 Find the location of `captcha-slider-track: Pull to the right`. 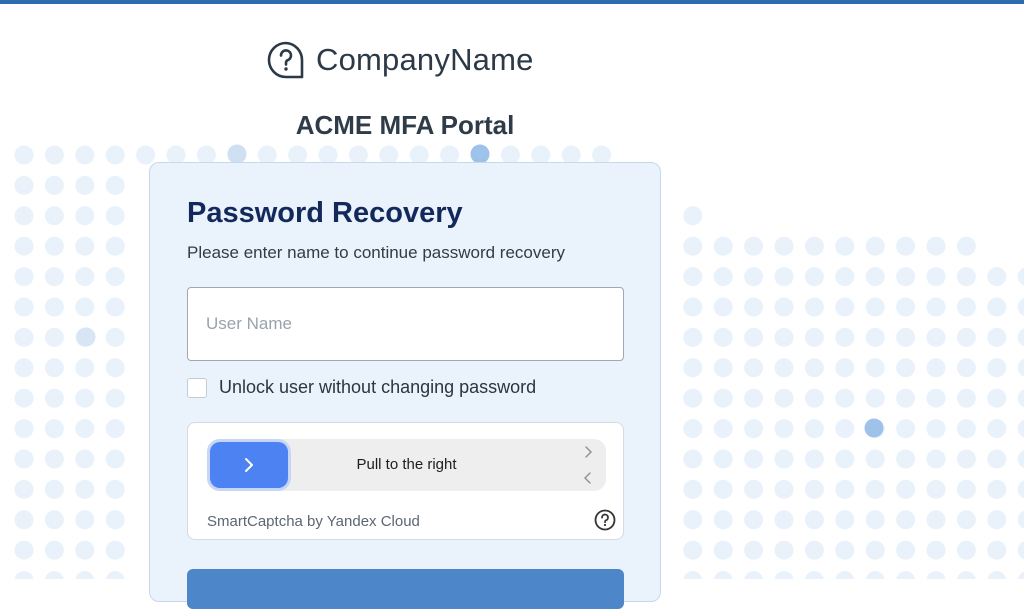

captcha-slider-track: Pull to the right is located at coordinates (406, 465).